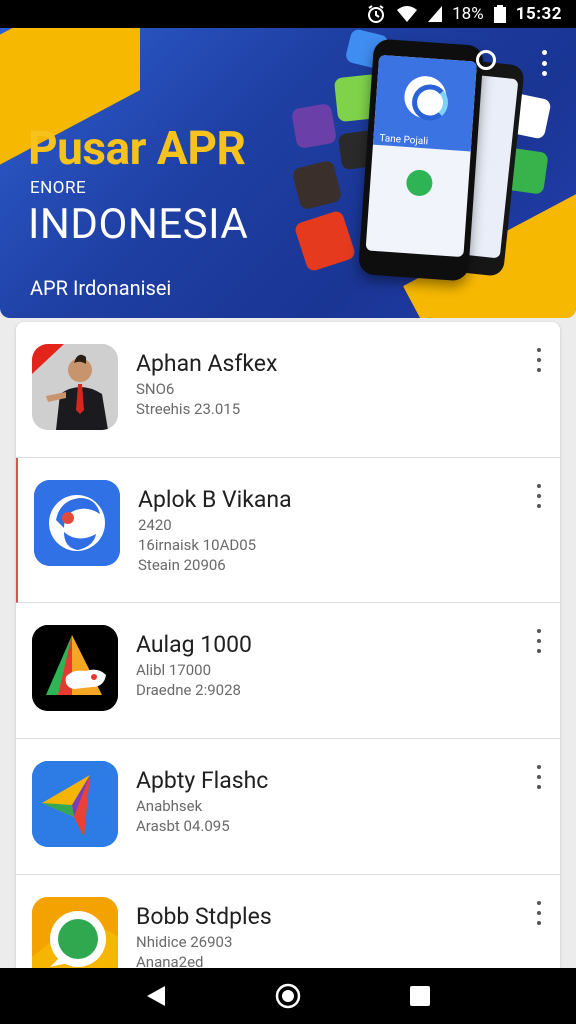 The height and width of the screenshot is (1024, 576). I want to click on alarm-icon, so click(376, 14).